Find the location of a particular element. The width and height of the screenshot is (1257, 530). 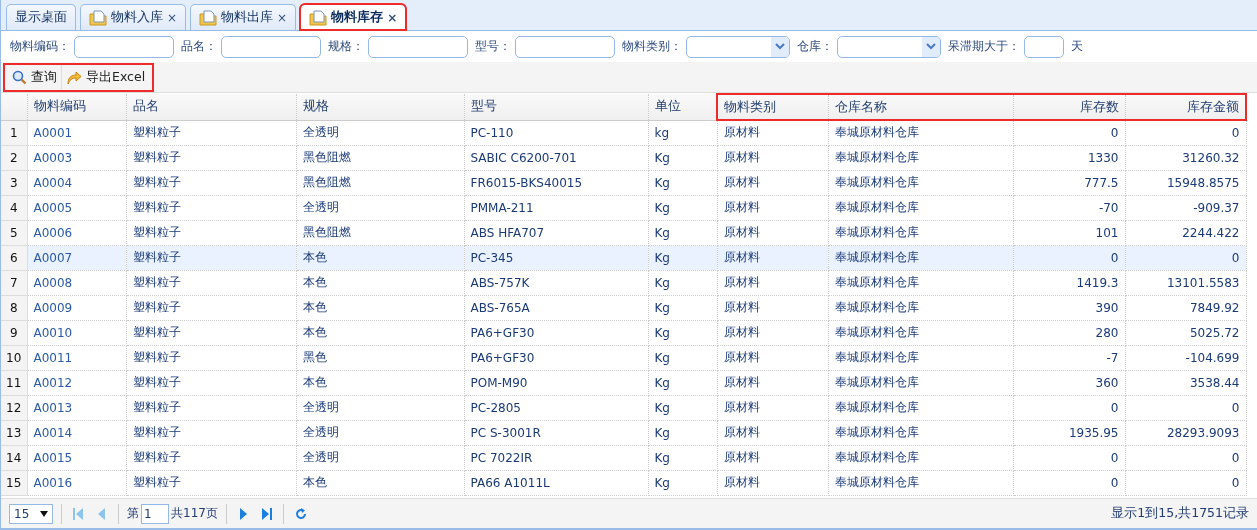

table-cell: A0005 is located at coordinates (76, 207).